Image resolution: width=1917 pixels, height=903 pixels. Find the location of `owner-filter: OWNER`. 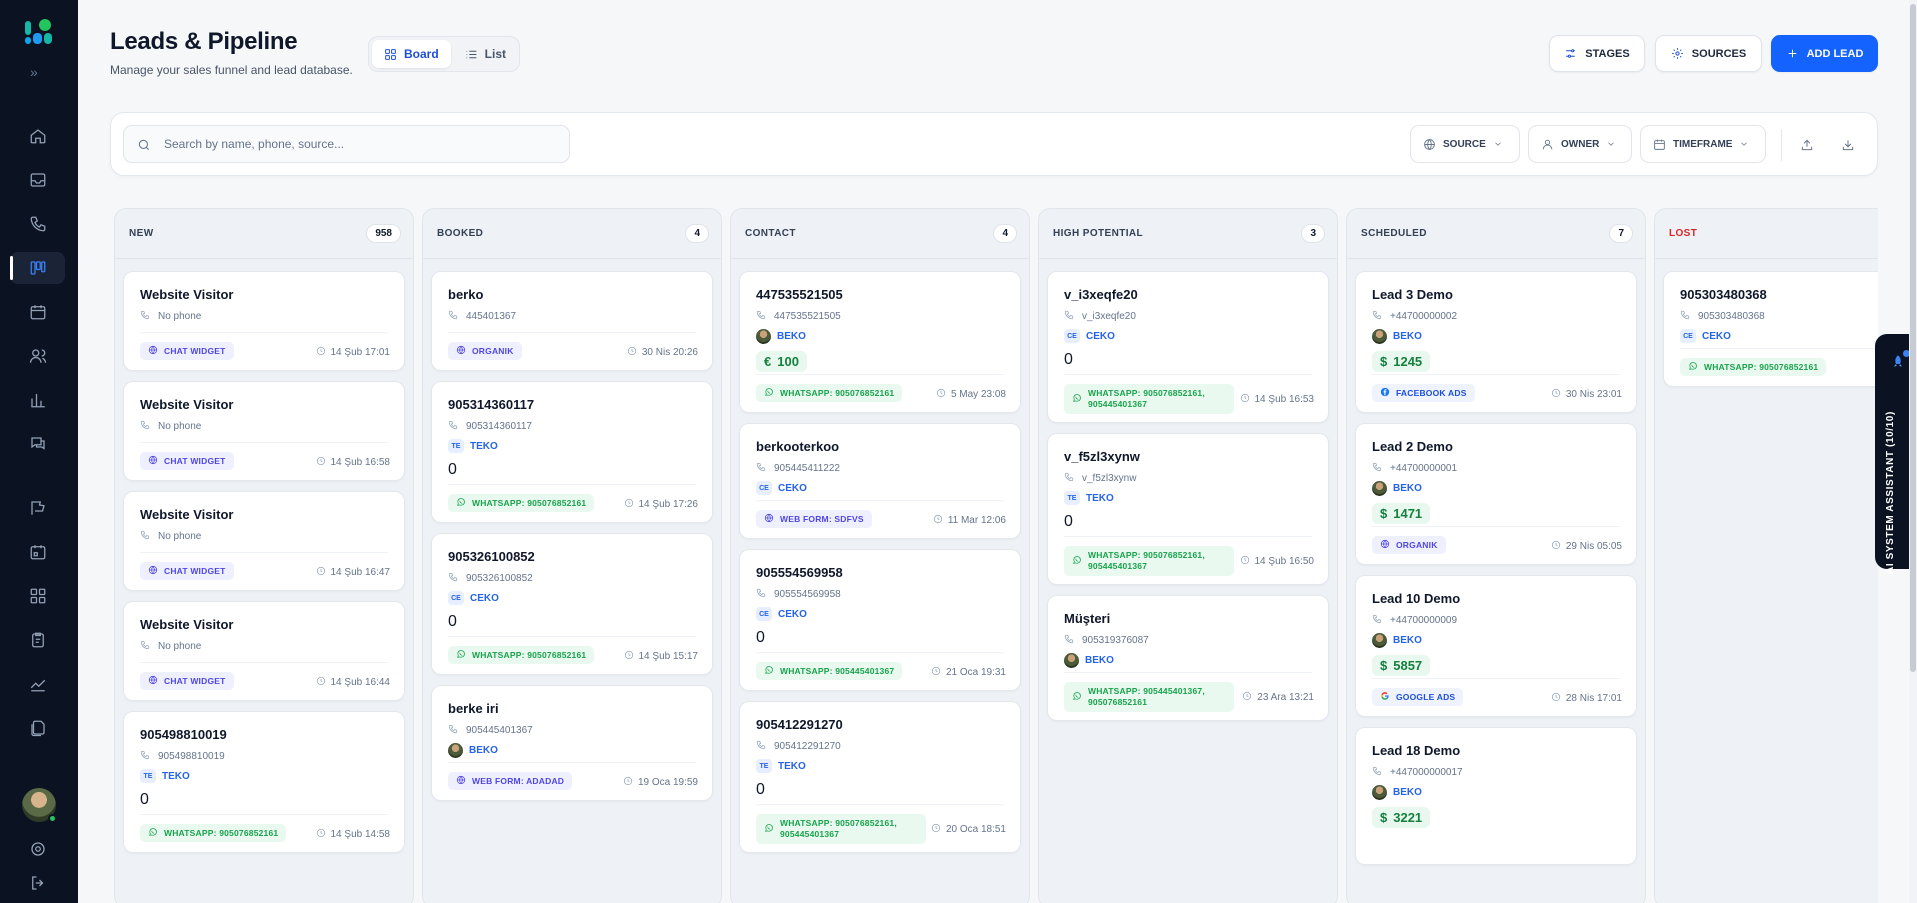

owner-filter: OWNER is located at coordinates (1580, 144).